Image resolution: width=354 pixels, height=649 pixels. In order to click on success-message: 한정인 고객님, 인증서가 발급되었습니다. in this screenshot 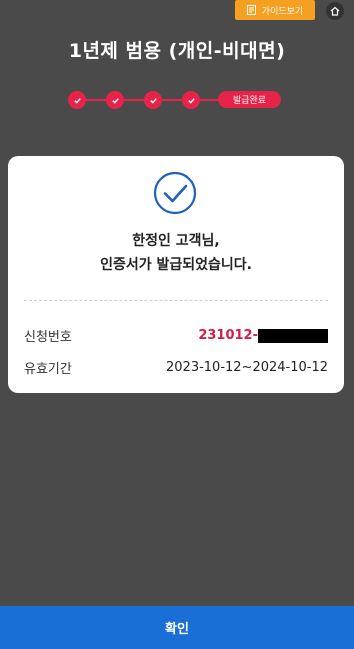, I will do `click(176, 253)`.